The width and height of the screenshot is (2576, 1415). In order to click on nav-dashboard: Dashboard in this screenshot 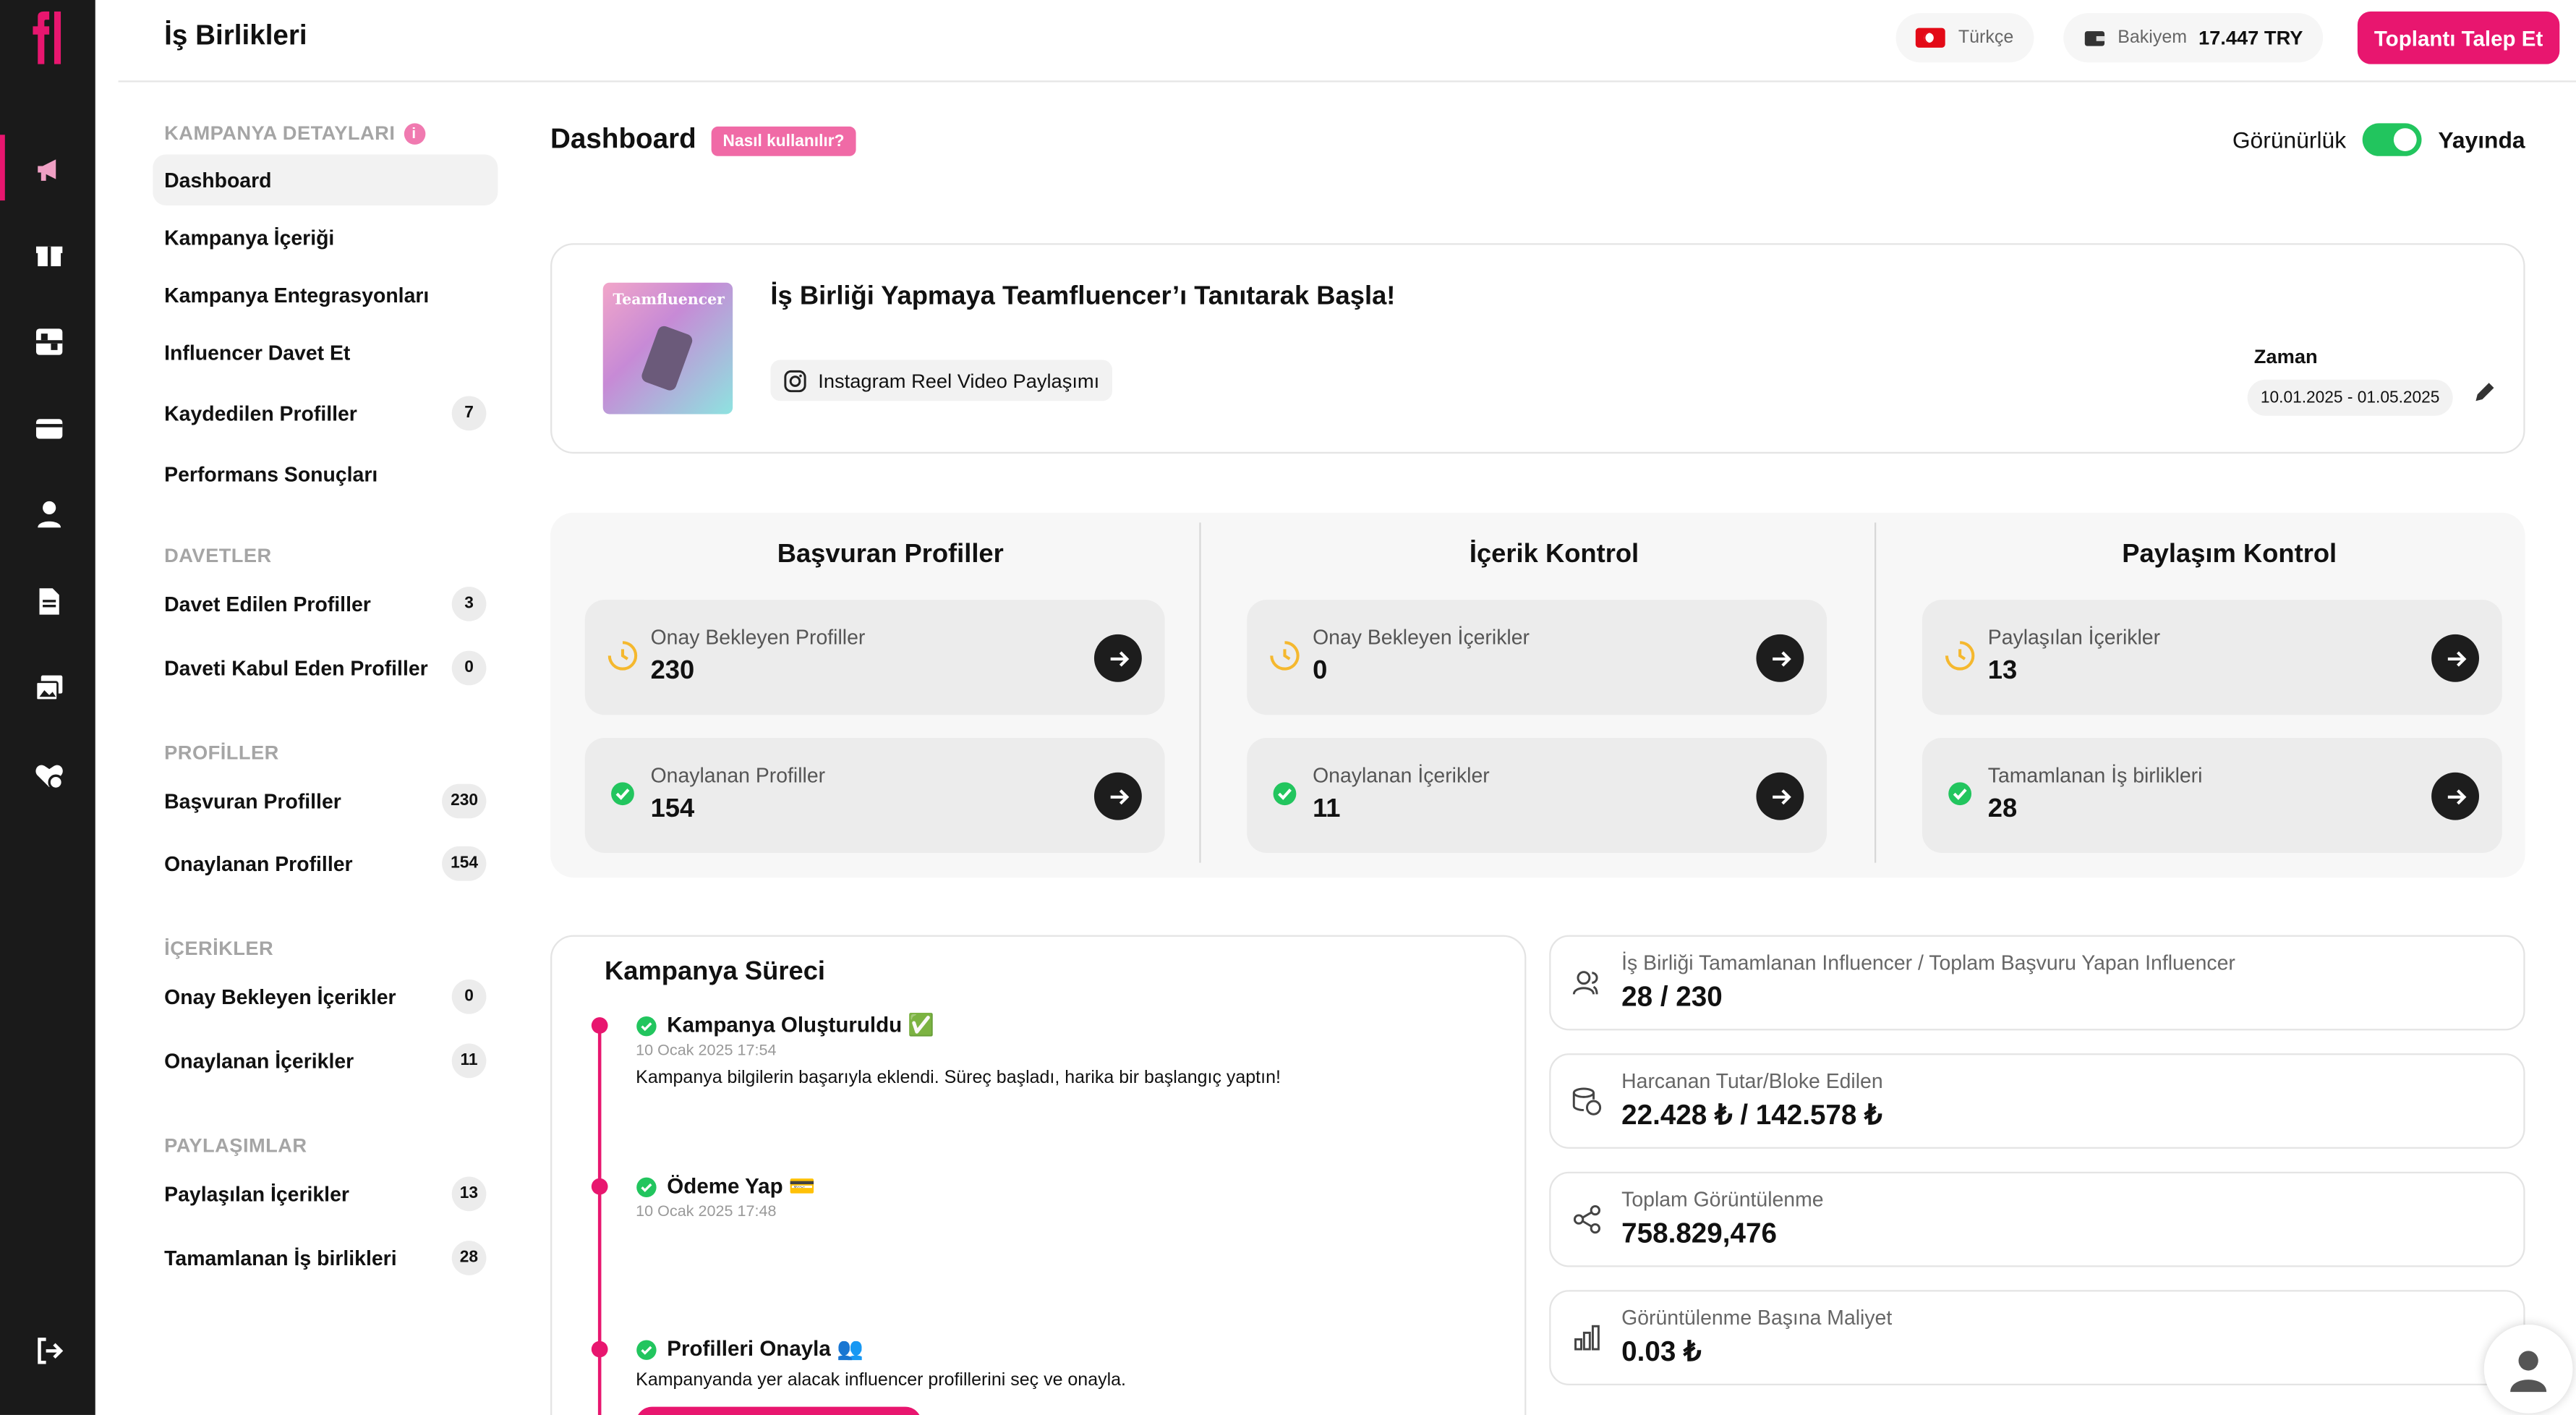, I will do `click(325, 179)`.